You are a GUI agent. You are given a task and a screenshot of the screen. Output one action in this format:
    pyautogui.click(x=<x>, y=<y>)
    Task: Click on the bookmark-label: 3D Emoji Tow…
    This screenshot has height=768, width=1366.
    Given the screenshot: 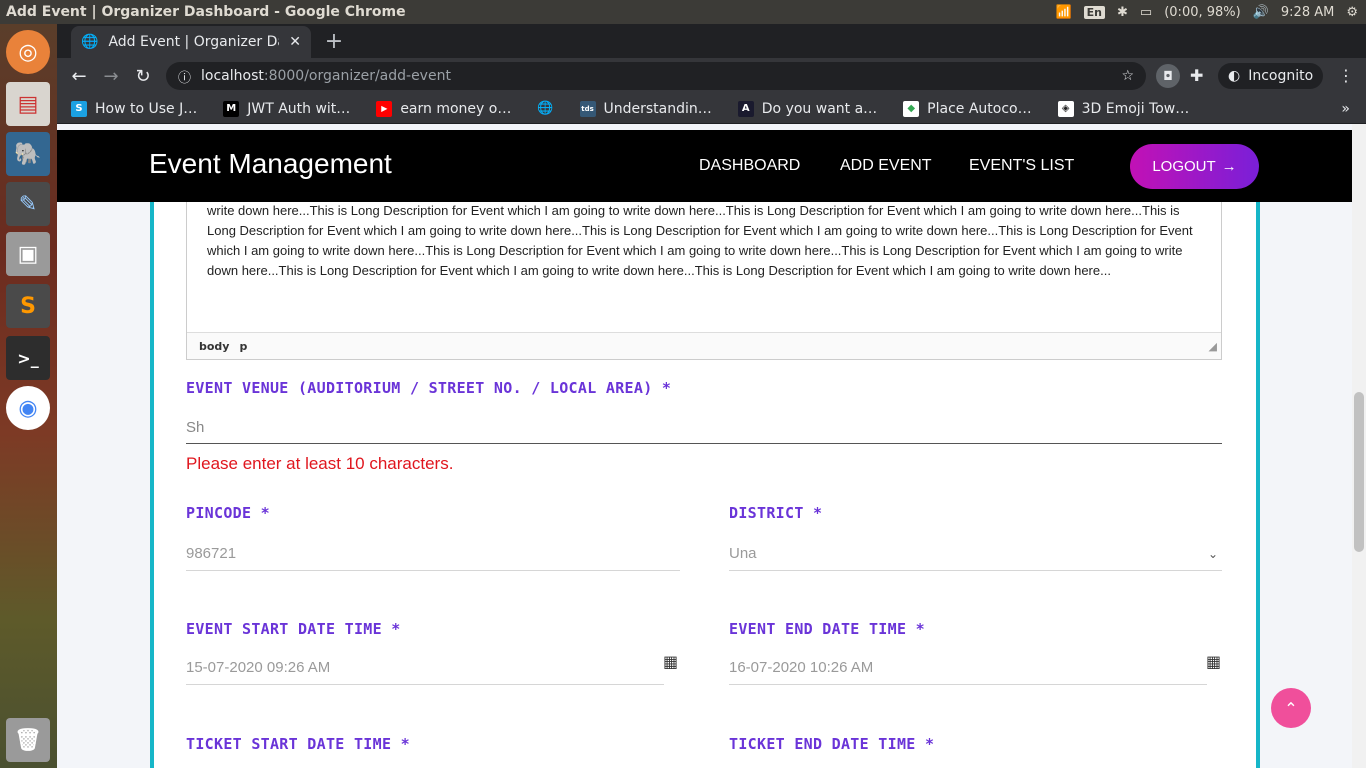 What is the action you would take?
    pyautogui.click(x=1135, y=108)
    